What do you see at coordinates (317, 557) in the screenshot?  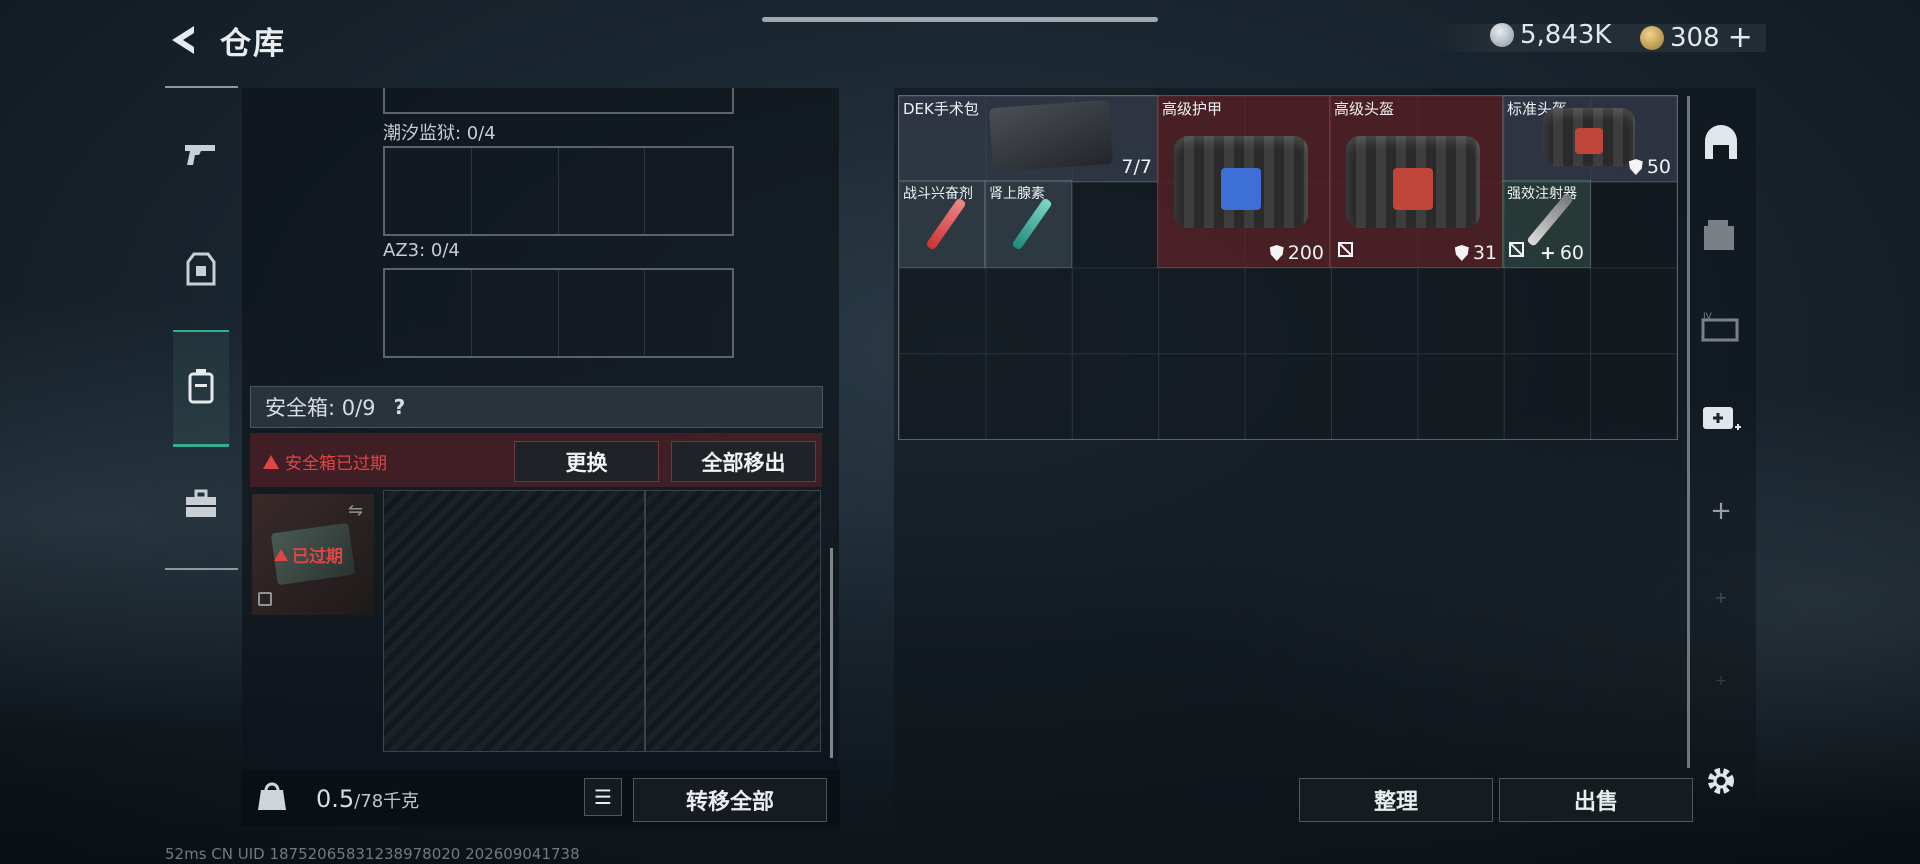 I see `expired-tag-text: 已过期` at bounding box center [317, 557].